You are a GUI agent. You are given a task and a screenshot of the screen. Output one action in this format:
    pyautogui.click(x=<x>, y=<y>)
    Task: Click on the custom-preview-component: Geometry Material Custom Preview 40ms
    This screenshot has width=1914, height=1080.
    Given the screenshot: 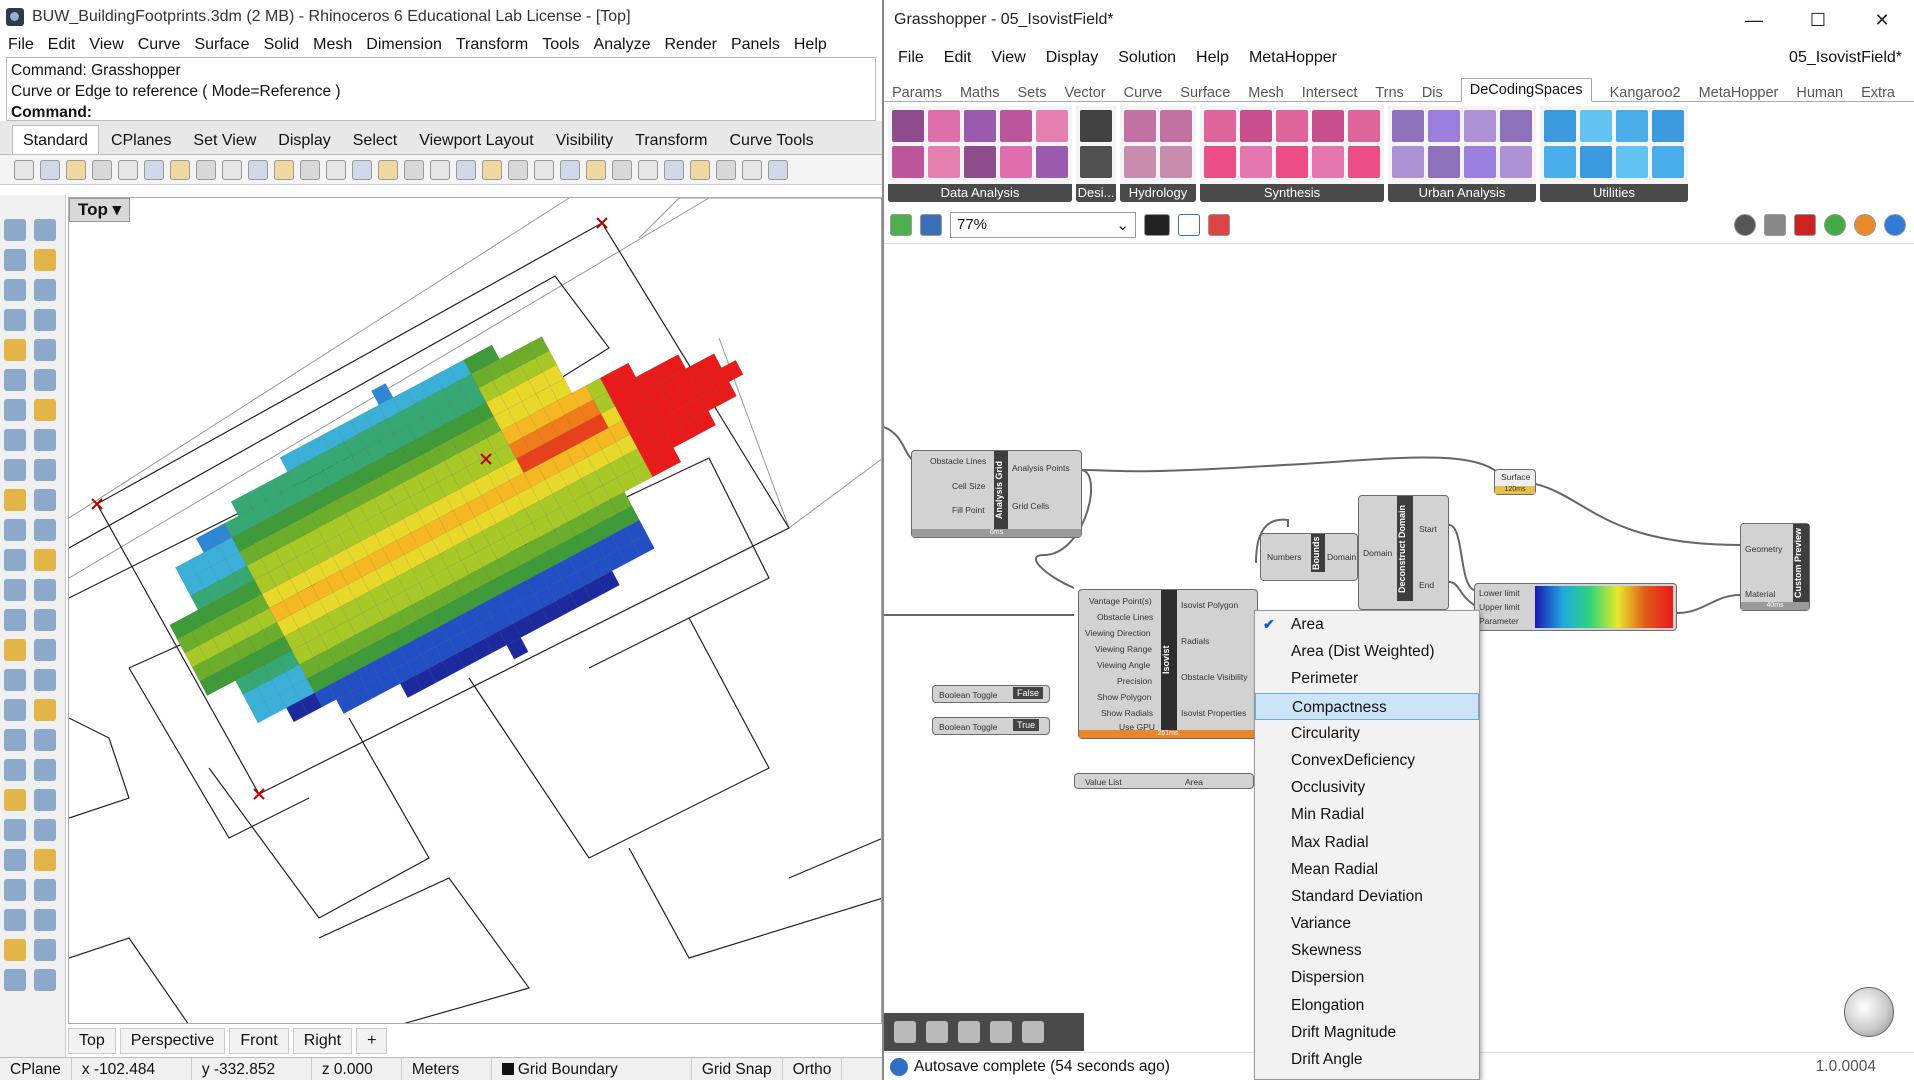 What is the action you would take?
    pyautogui.click(x=1775, y=567)
    